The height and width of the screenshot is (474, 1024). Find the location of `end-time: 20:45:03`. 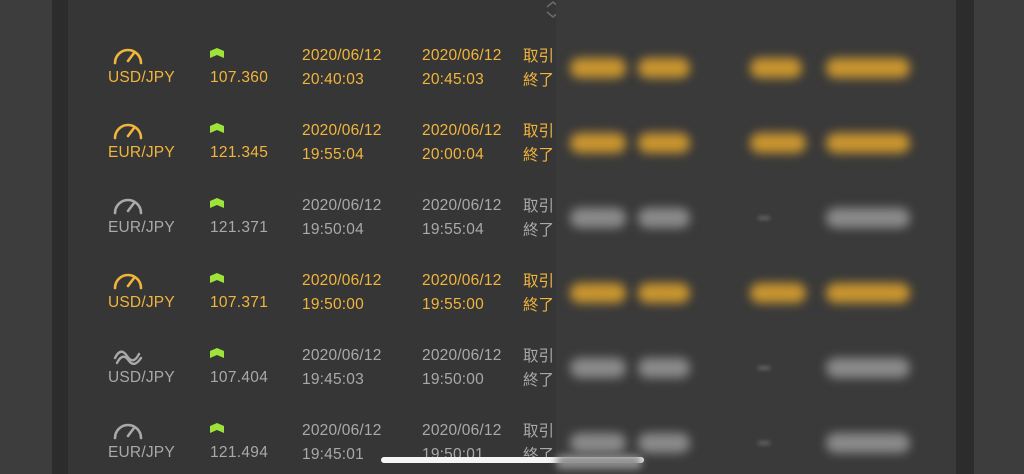

end-time: 20:45:03 is located at coordinates (453, 79).